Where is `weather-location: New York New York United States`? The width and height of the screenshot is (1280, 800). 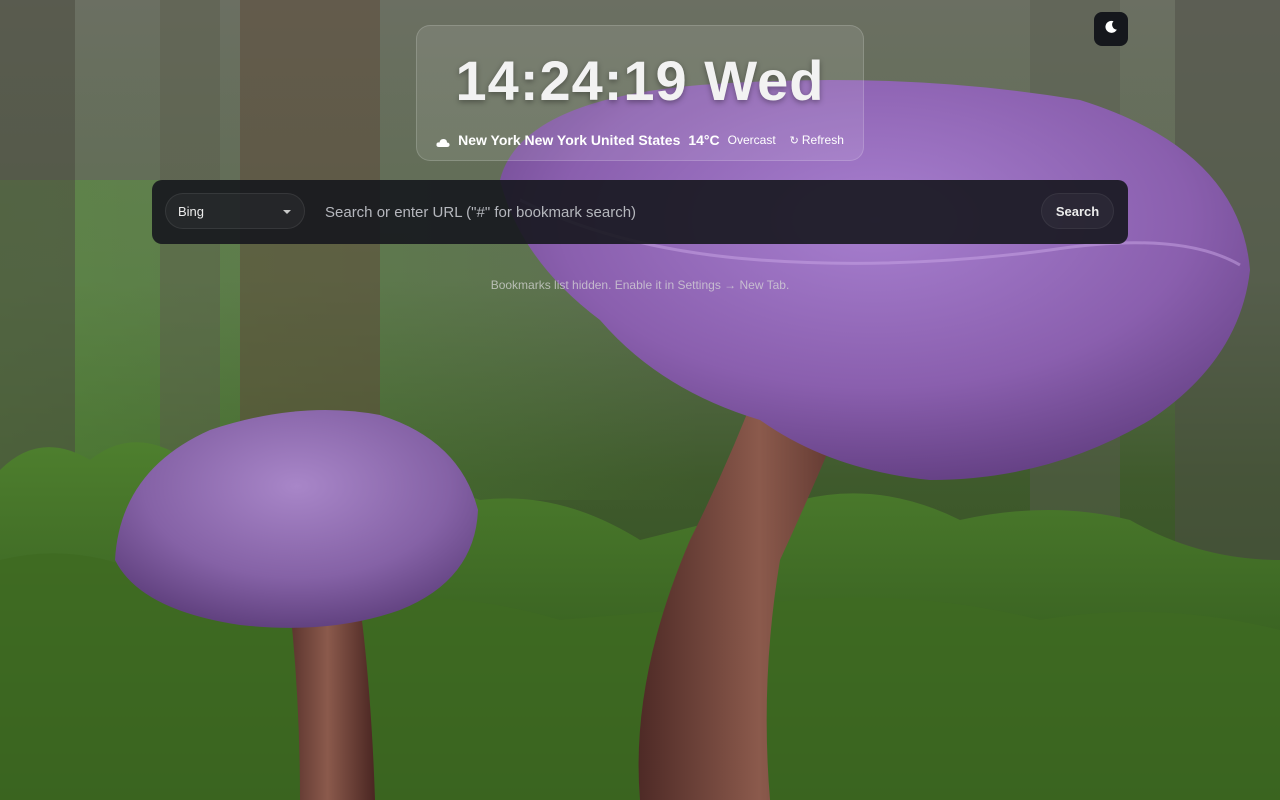 weather-location: New York New York United States is located at coordinates (569, 140).